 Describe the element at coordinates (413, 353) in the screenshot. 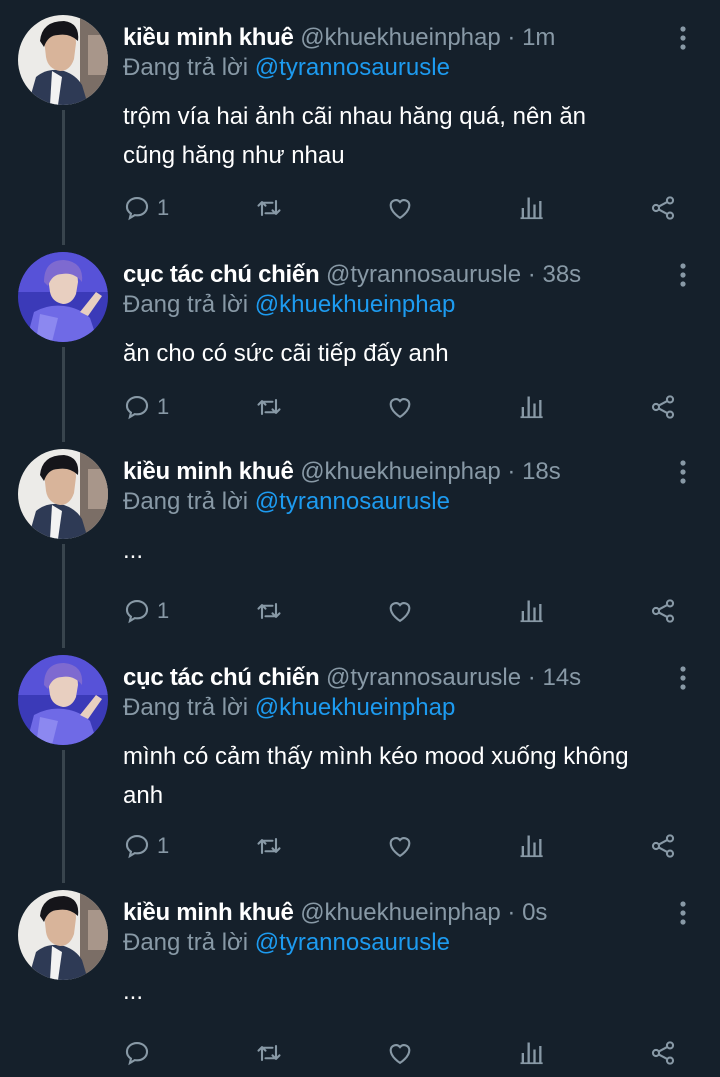

I see `tweet-text: ăn cho có sức cãi tiếp đấy anh` at that location.